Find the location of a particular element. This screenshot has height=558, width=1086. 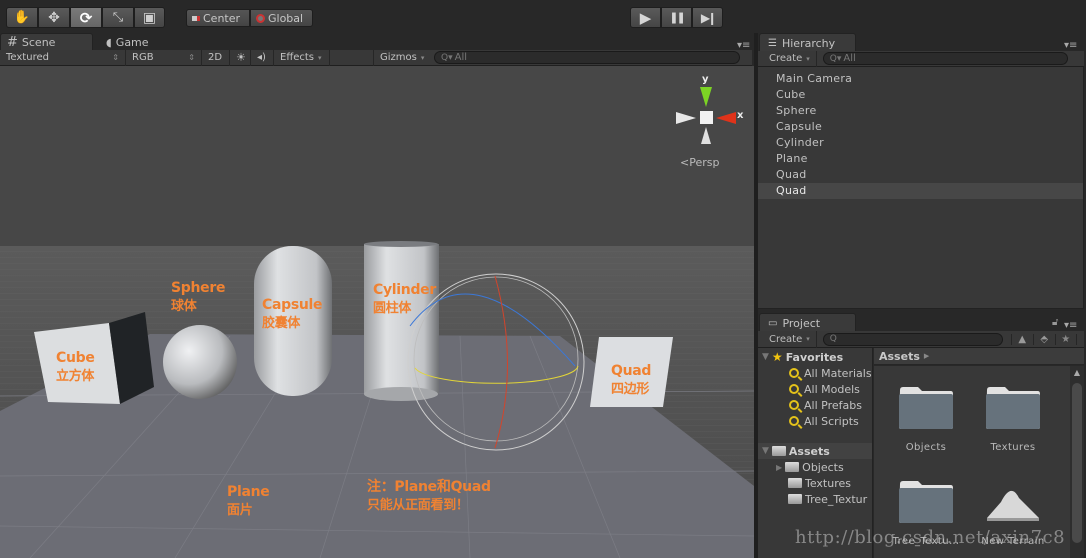

note-label: 注：Plane和Quad 只能从正面看到！ is located at coordinates (429, 496).